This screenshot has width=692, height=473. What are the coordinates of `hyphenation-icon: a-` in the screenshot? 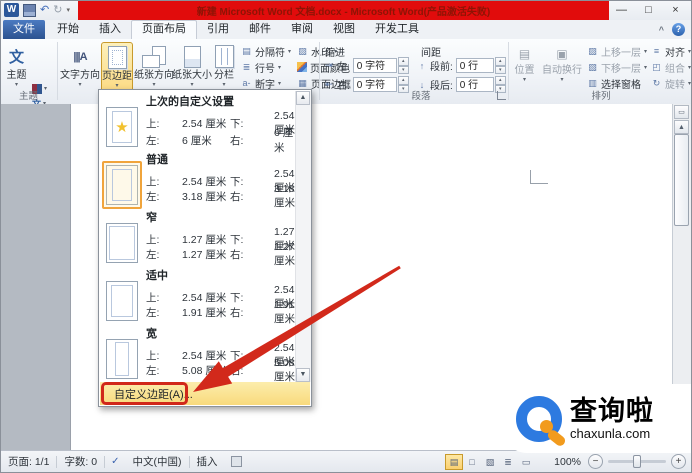 It's located at (246, 82).